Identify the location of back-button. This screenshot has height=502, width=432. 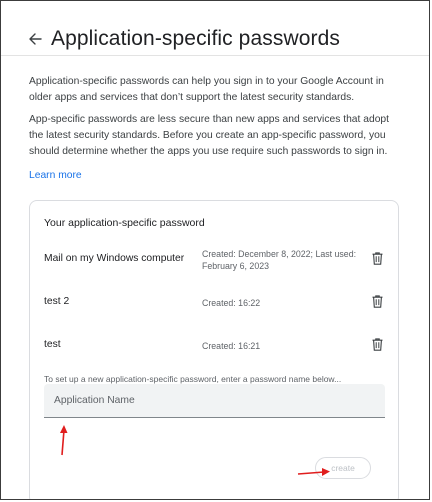
(35, 39).